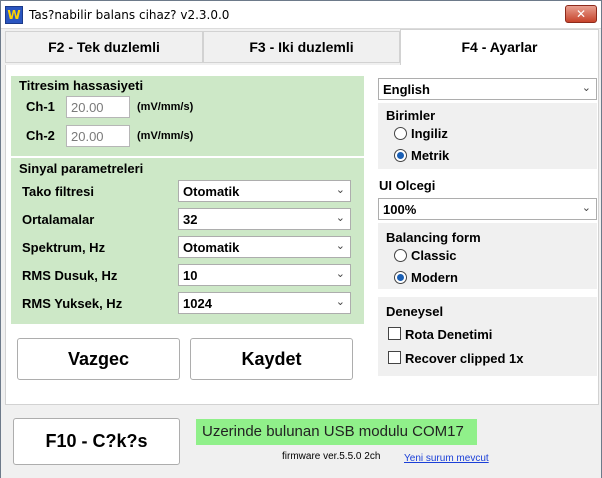 The height and width of the screenshot is (478, 602). What do you see at coordinates (400, 133) in the screenshot?
I see `radio-imperial` at bounding box center [400, 133].